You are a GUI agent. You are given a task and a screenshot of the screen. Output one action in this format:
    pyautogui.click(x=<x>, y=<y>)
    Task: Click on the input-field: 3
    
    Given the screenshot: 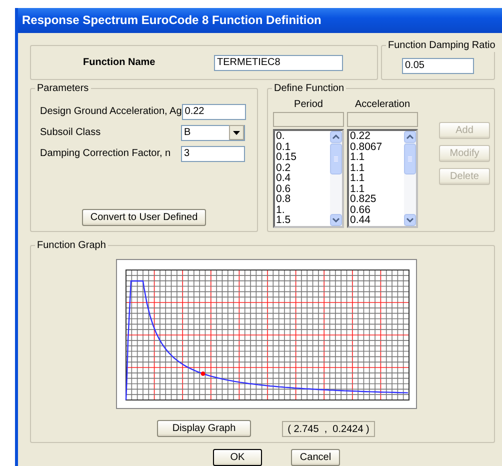 What is the action you would take?
    pyautogui.click(x=213, y=154)
    